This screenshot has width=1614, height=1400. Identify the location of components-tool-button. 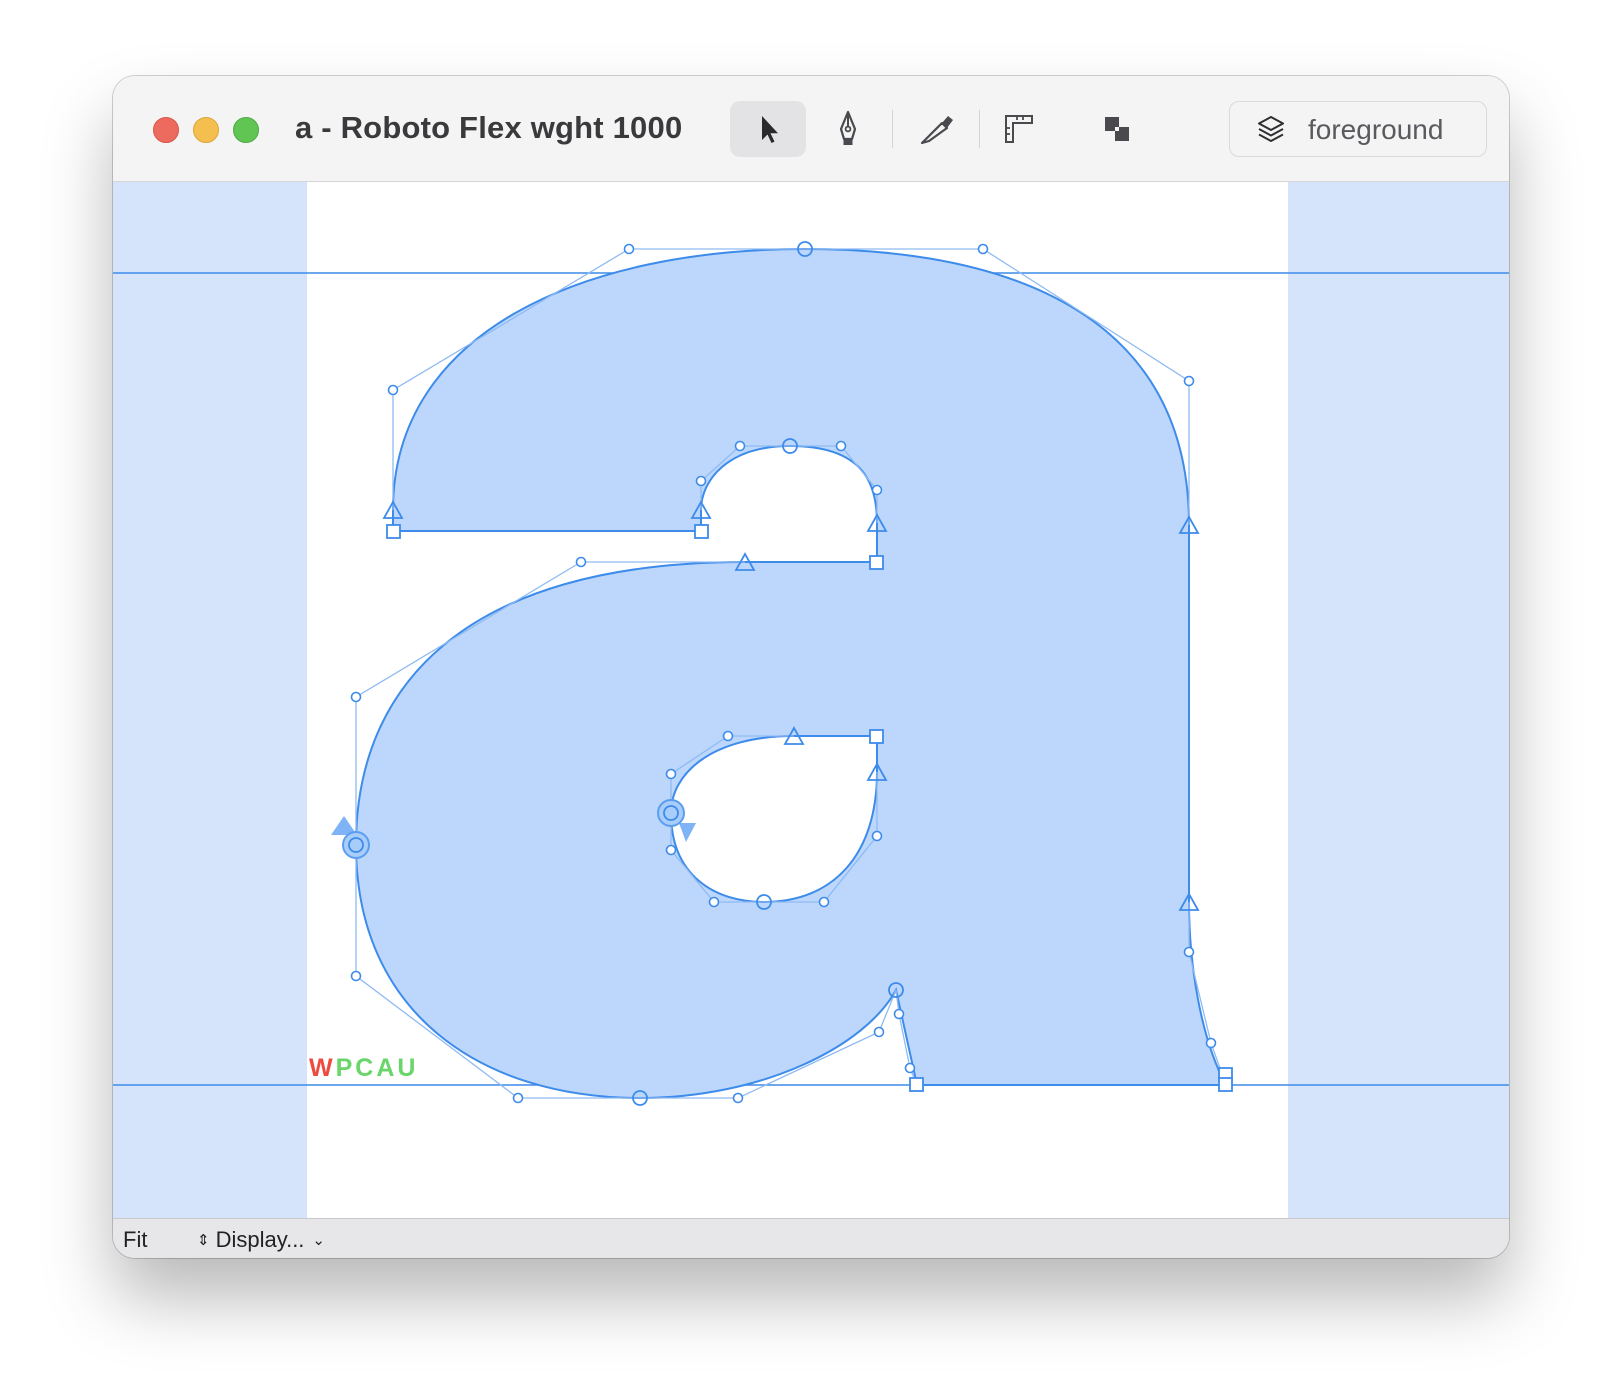
(1117, 129).